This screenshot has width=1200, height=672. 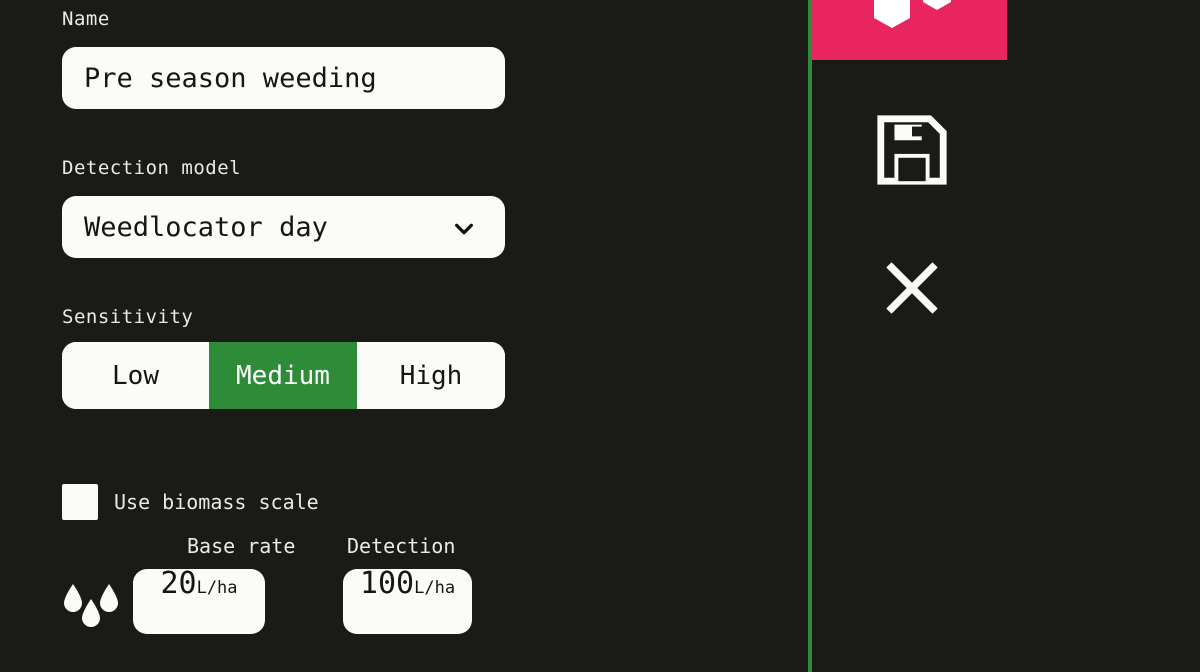 I want to click on detection-model-value: Weedlocator day, so click(x=206, y=227).